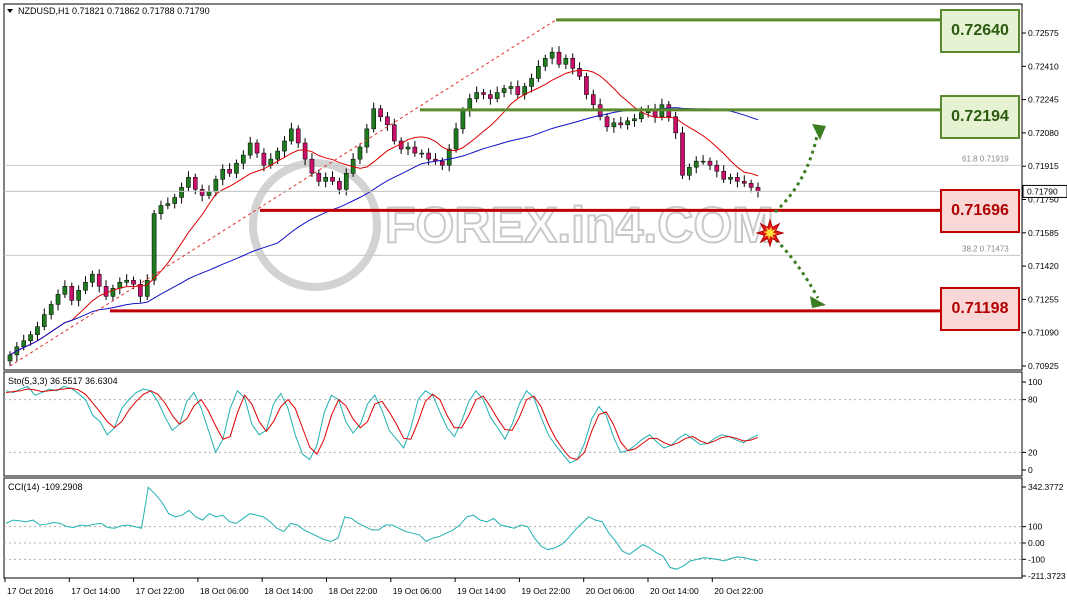 This screenshot has width=1067, height=609. I want to click on forecast-up-arrowhead-icon, so click(819, 132).